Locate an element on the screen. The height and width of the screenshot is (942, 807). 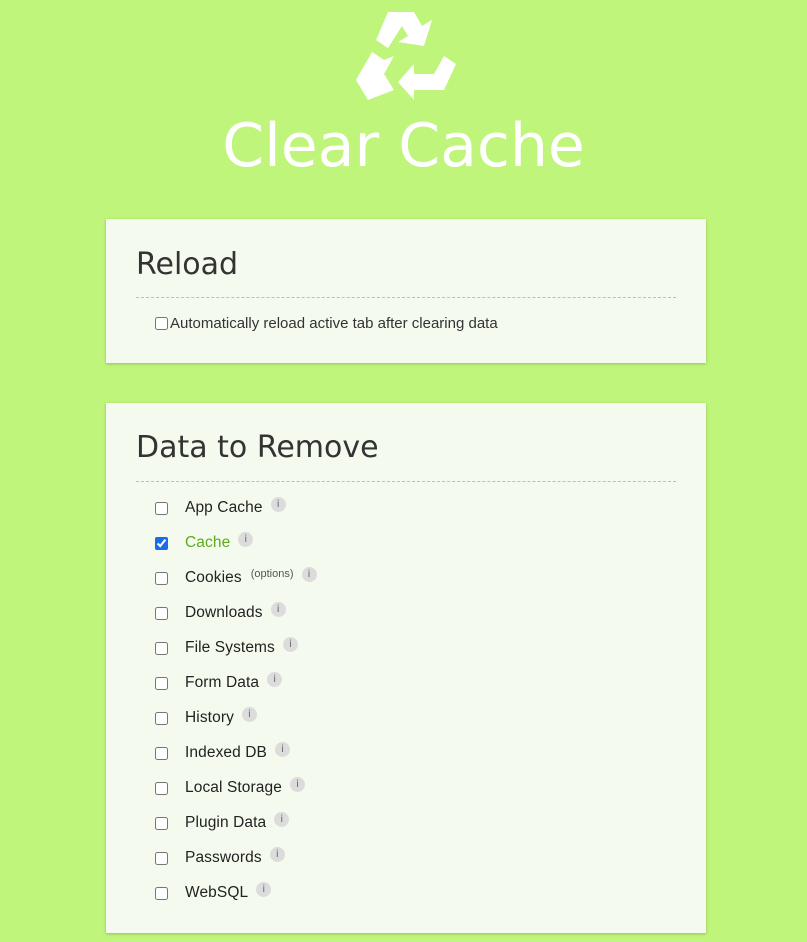
item-label: Cache is located at coordinates (207, 543).